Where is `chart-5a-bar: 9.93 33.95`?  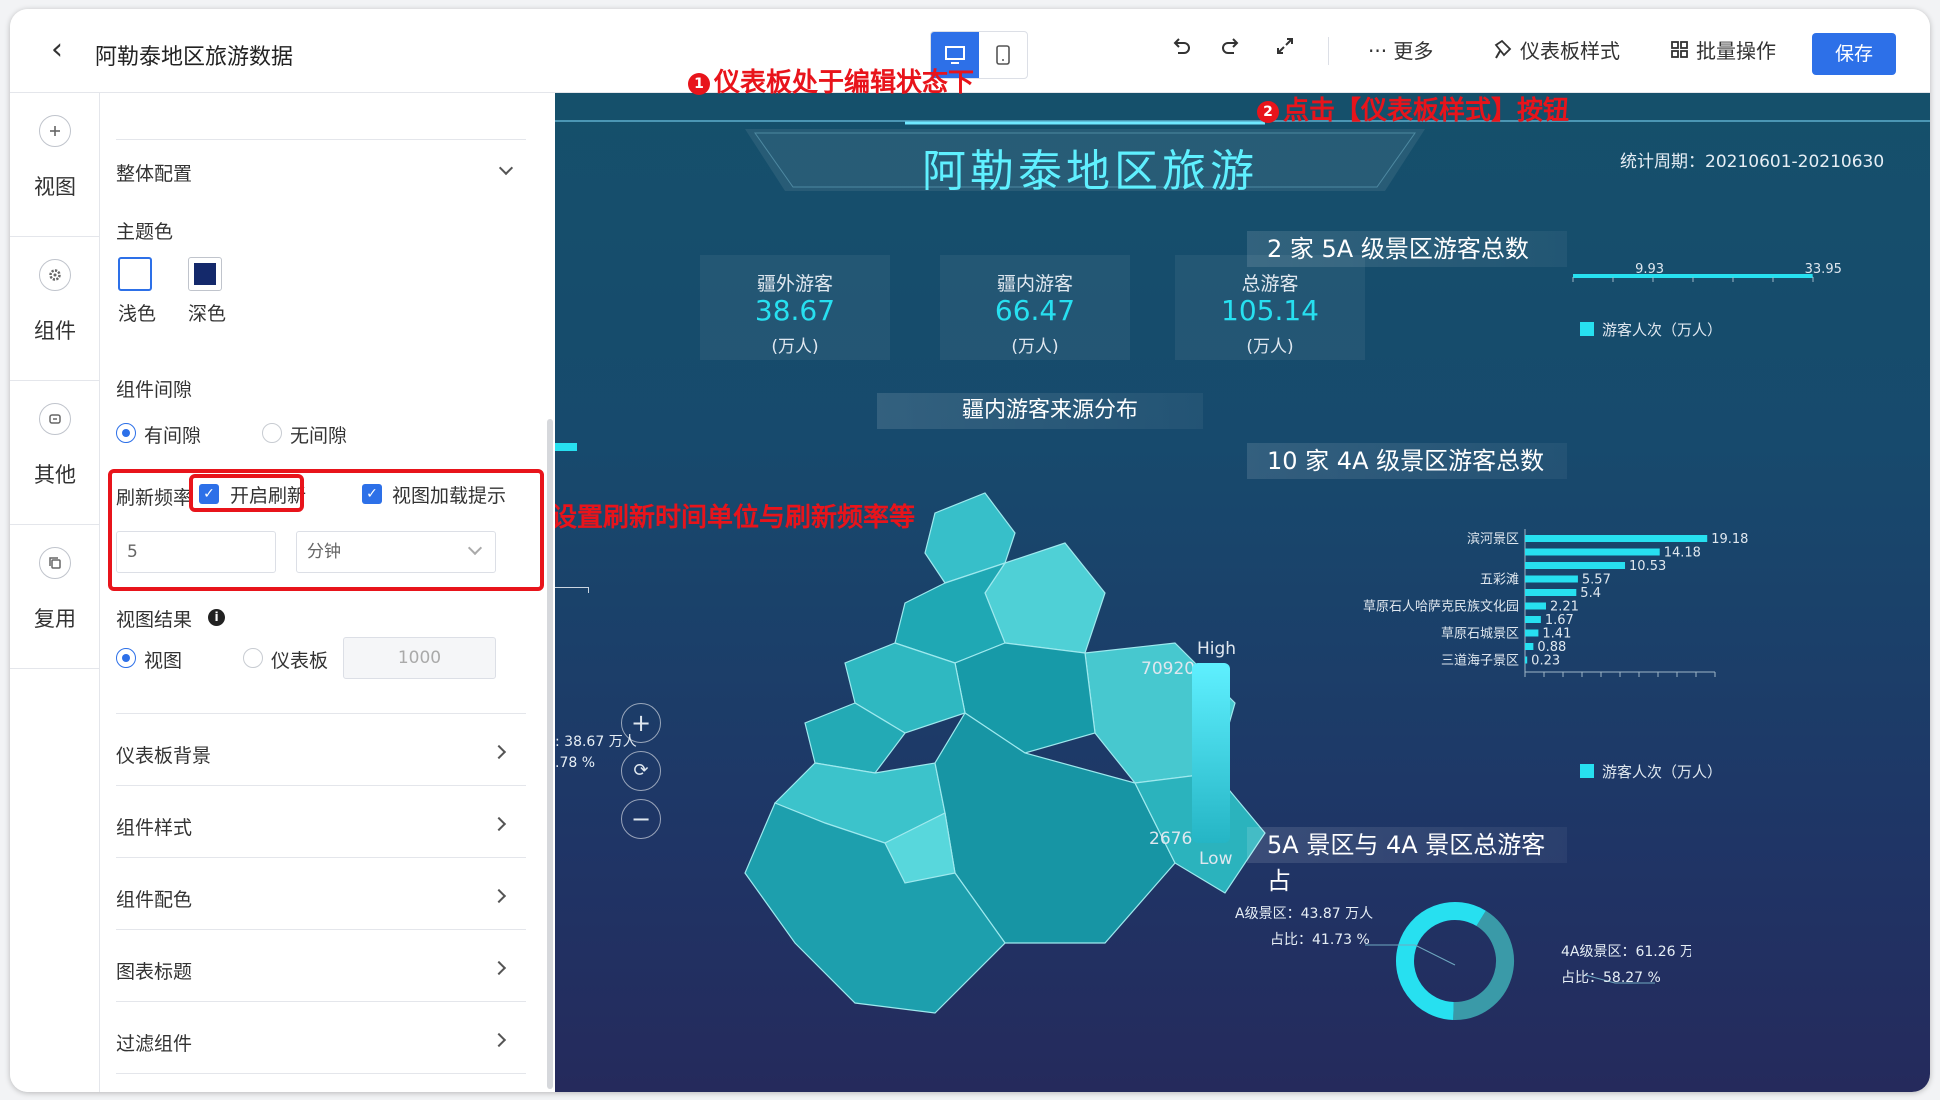
chart-5a-bar: 9.93 33.95 is located at coordinates (1732, 276).